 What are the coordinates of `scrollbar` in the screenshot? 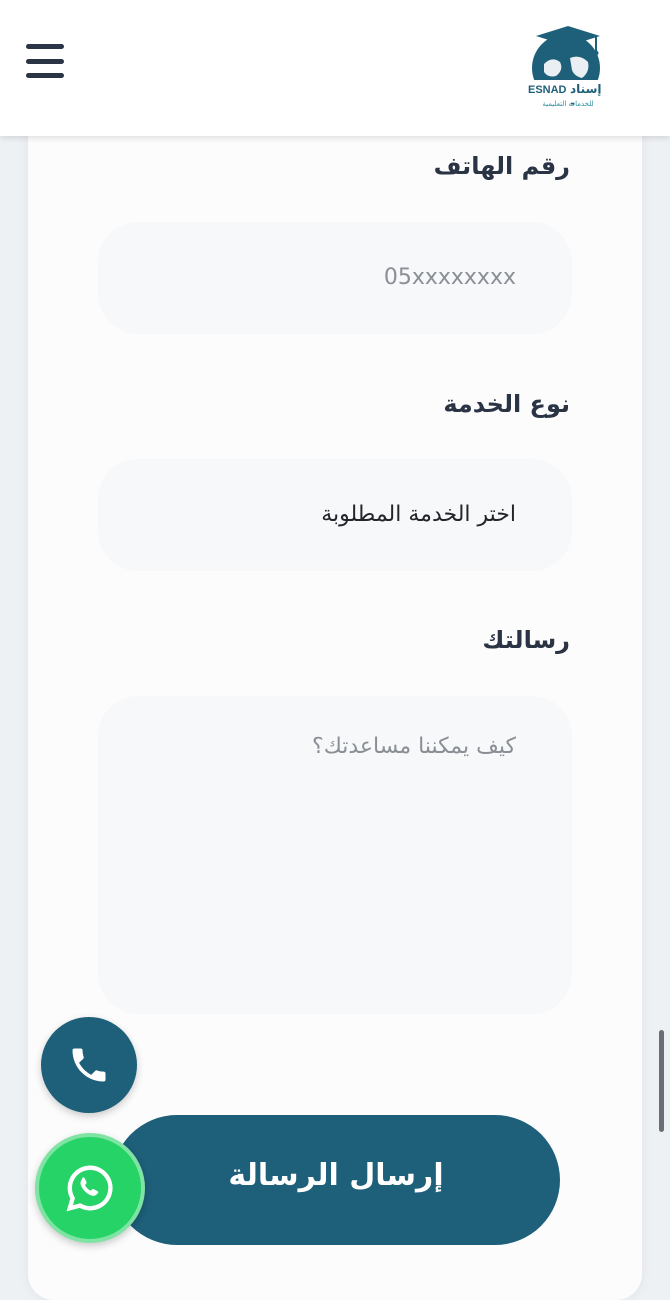 It's located at (661, 1081).